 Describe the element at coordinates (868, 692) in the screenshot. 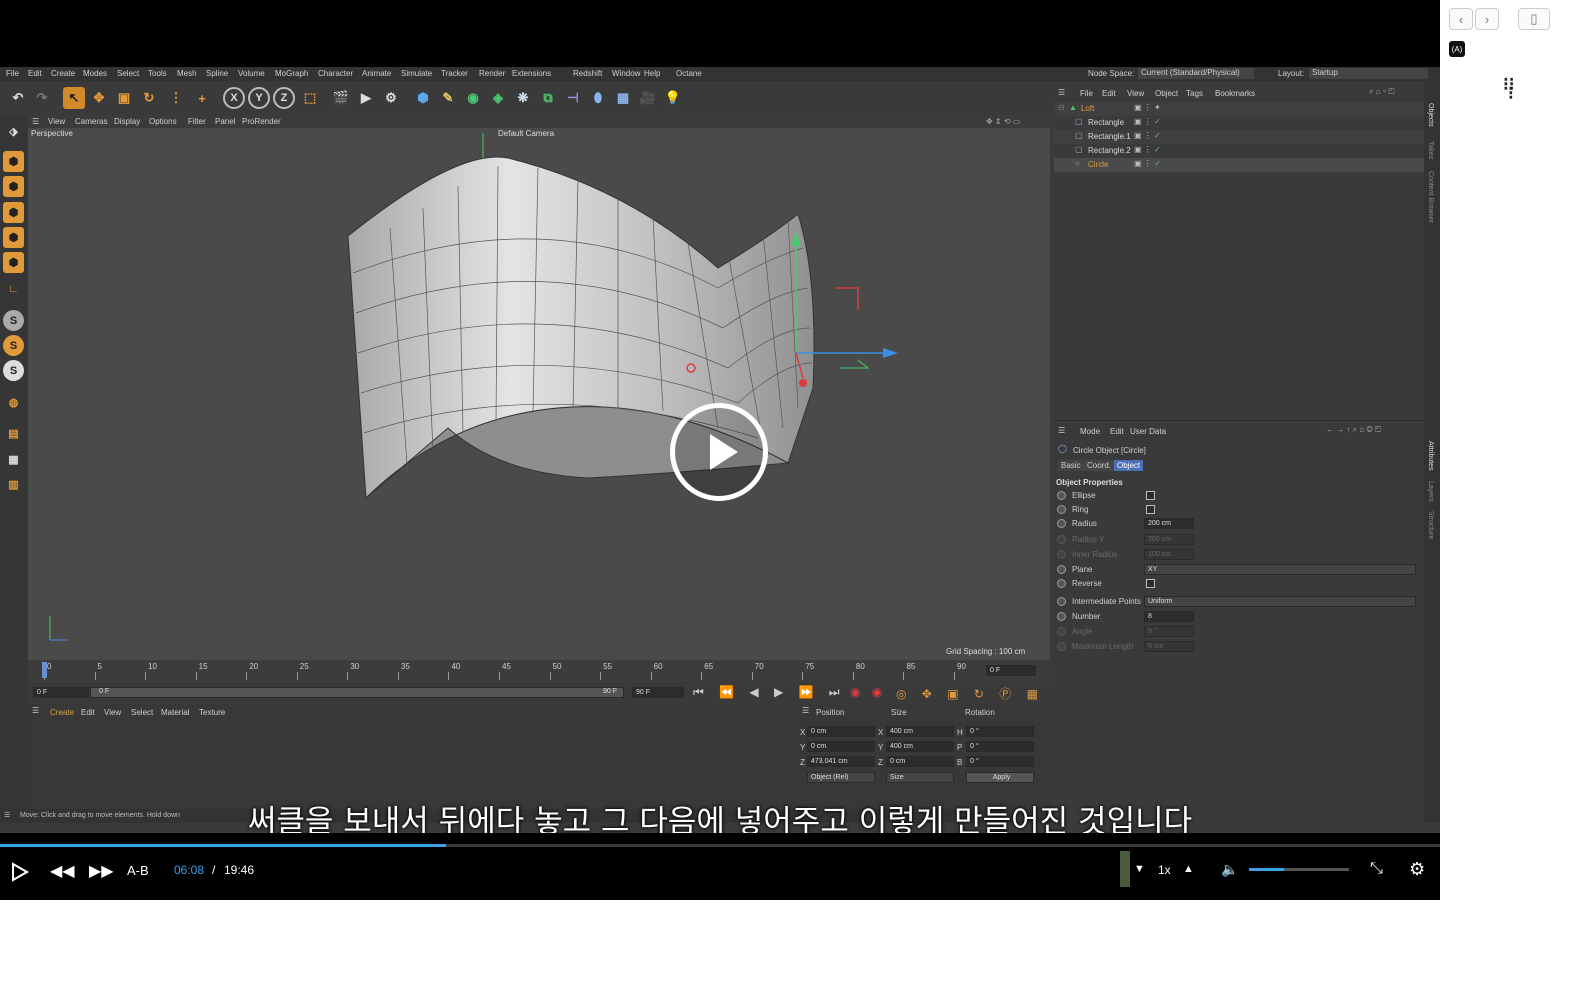

I see `record-icon: ◉ ◉` at that location.